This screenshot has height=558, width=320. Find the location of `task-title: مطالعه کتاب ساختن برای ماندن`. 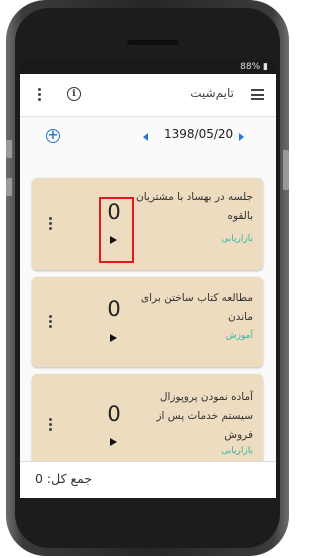

task-title: مطالعه کتاب ساختن برای ماندن is located at coordinates (196, 307).